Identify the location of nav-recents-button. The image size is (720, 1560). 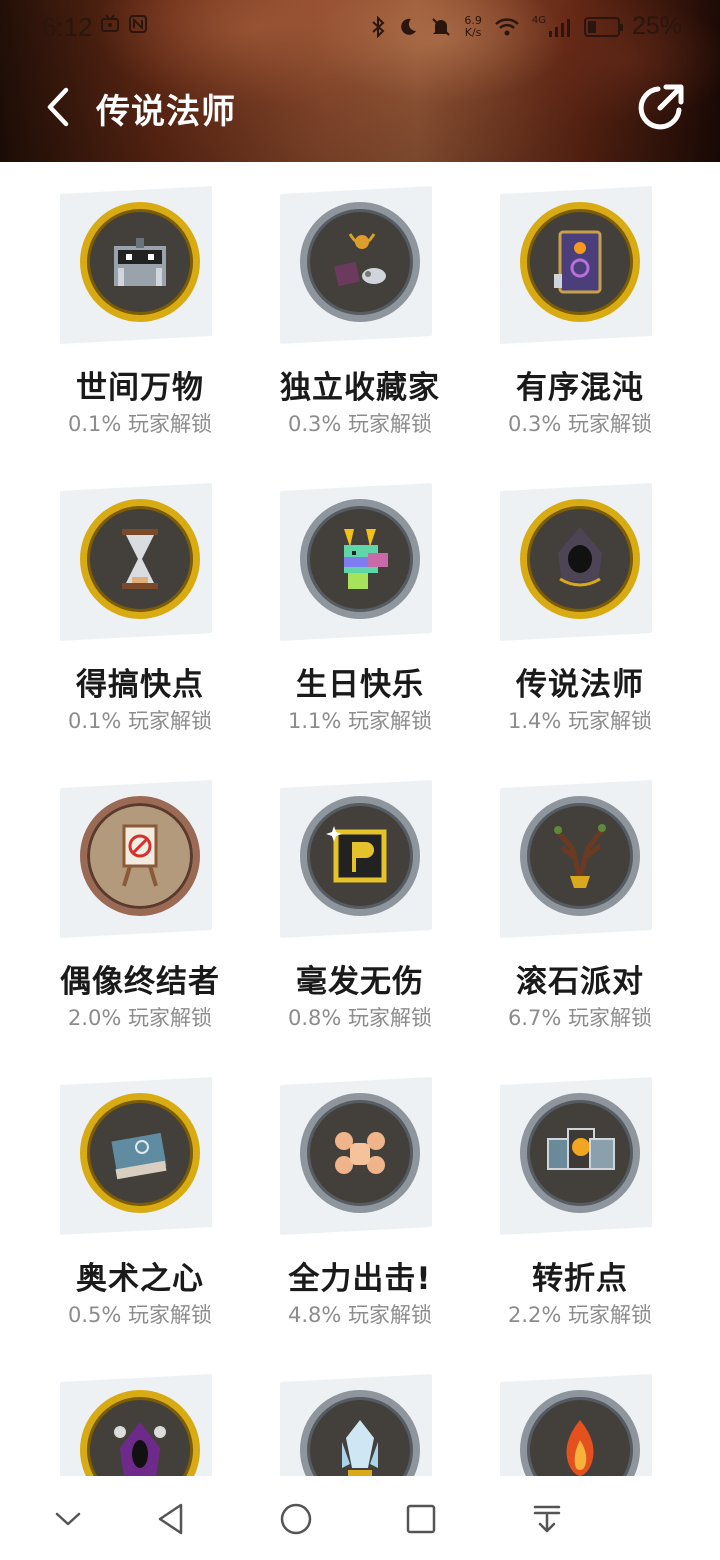
(421, 1519).